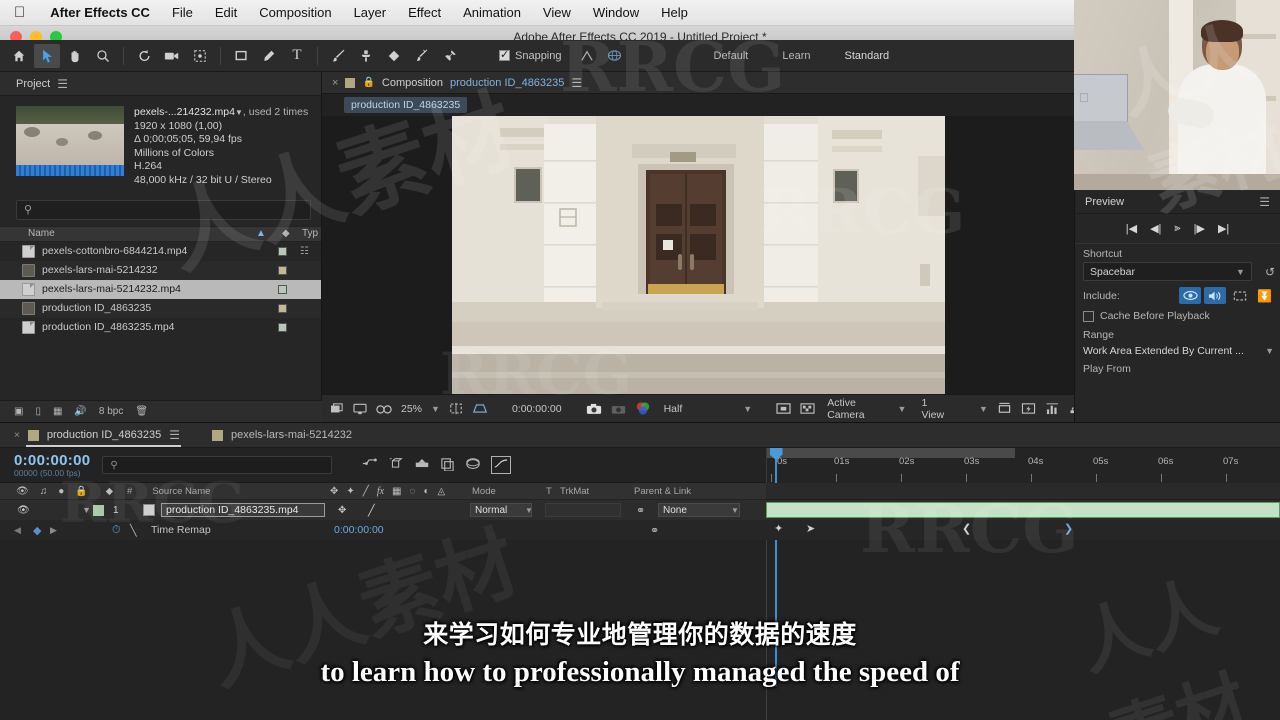 This screenshot has height=720, width=1280. I want to click on snapping-checkbox, so click(504, 54).